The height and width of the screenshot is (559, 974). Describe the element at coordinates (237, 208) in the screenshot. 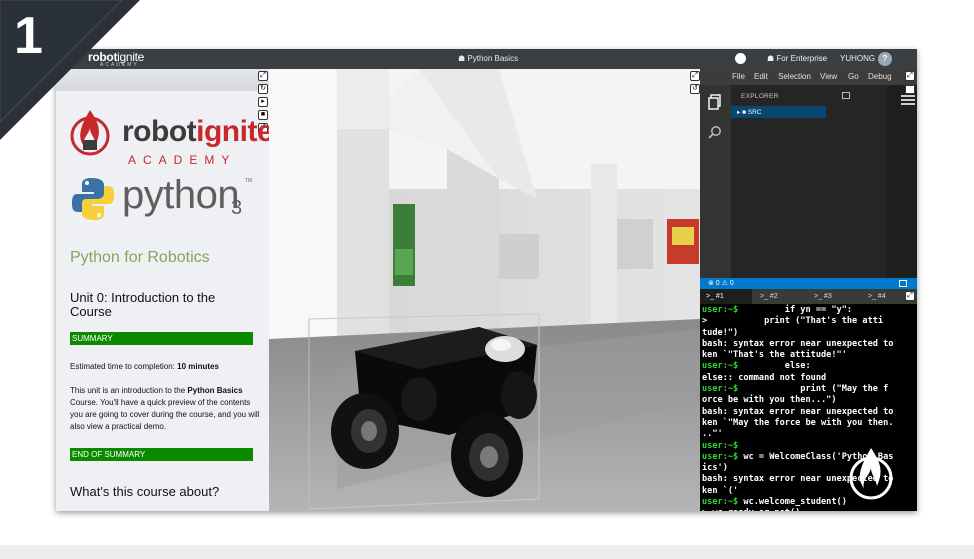

I see `python-version: 3` at that location.